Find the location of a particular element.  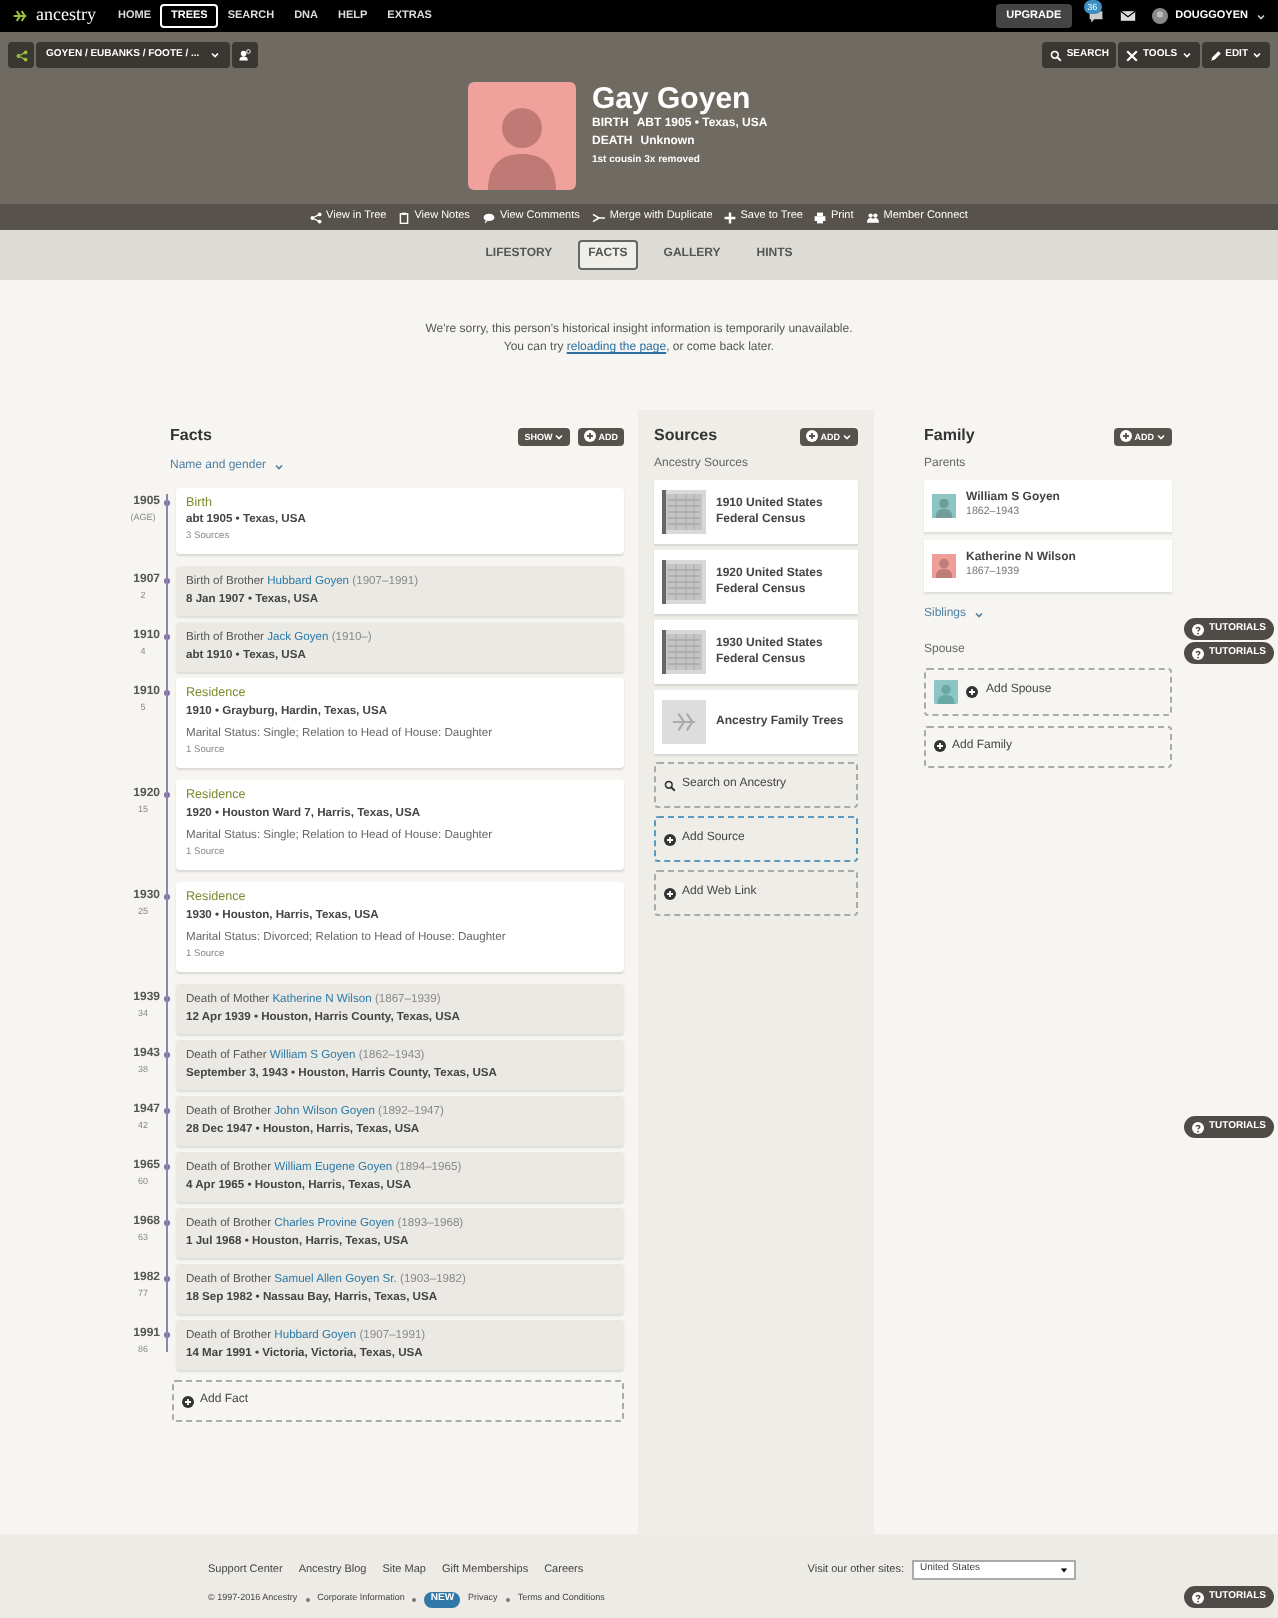

person-search-icon is located at coordinates (244, 55).